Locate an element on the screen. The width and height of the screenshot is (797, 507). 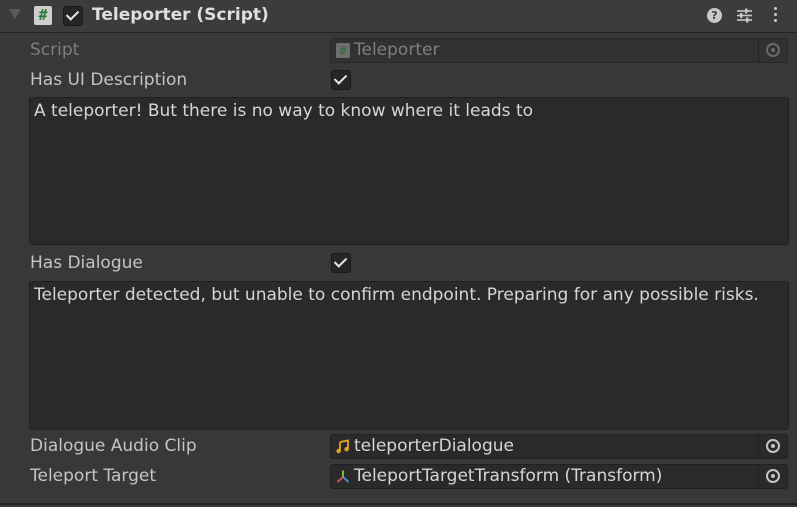
dialogue-audio-clip-field: teleporterDialogue is located at coordinates (559, 446).